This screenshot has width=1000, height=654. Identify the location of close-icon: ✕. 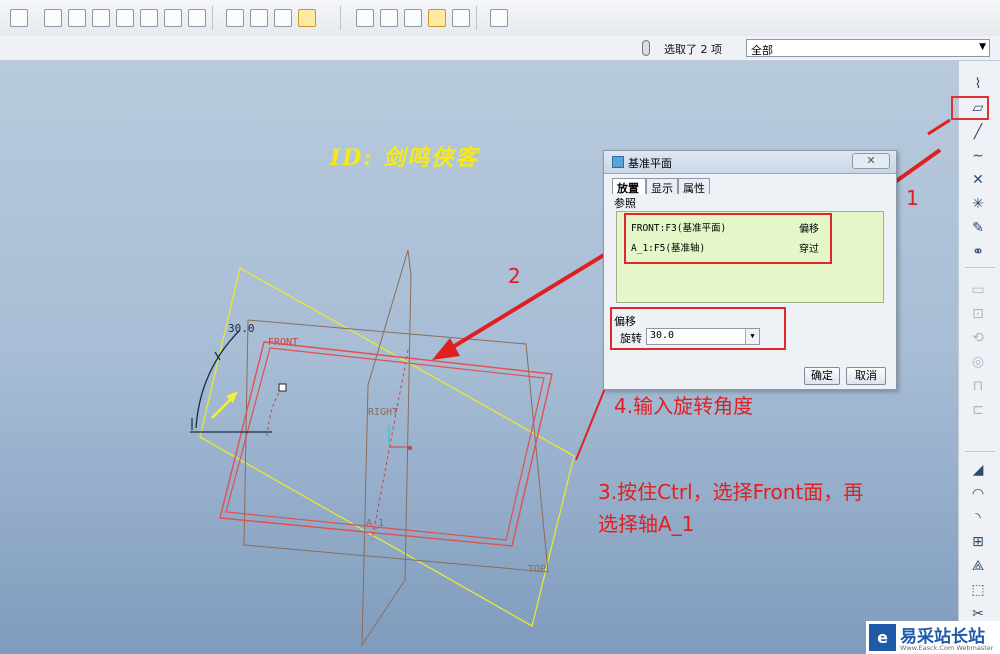
(871, 161).